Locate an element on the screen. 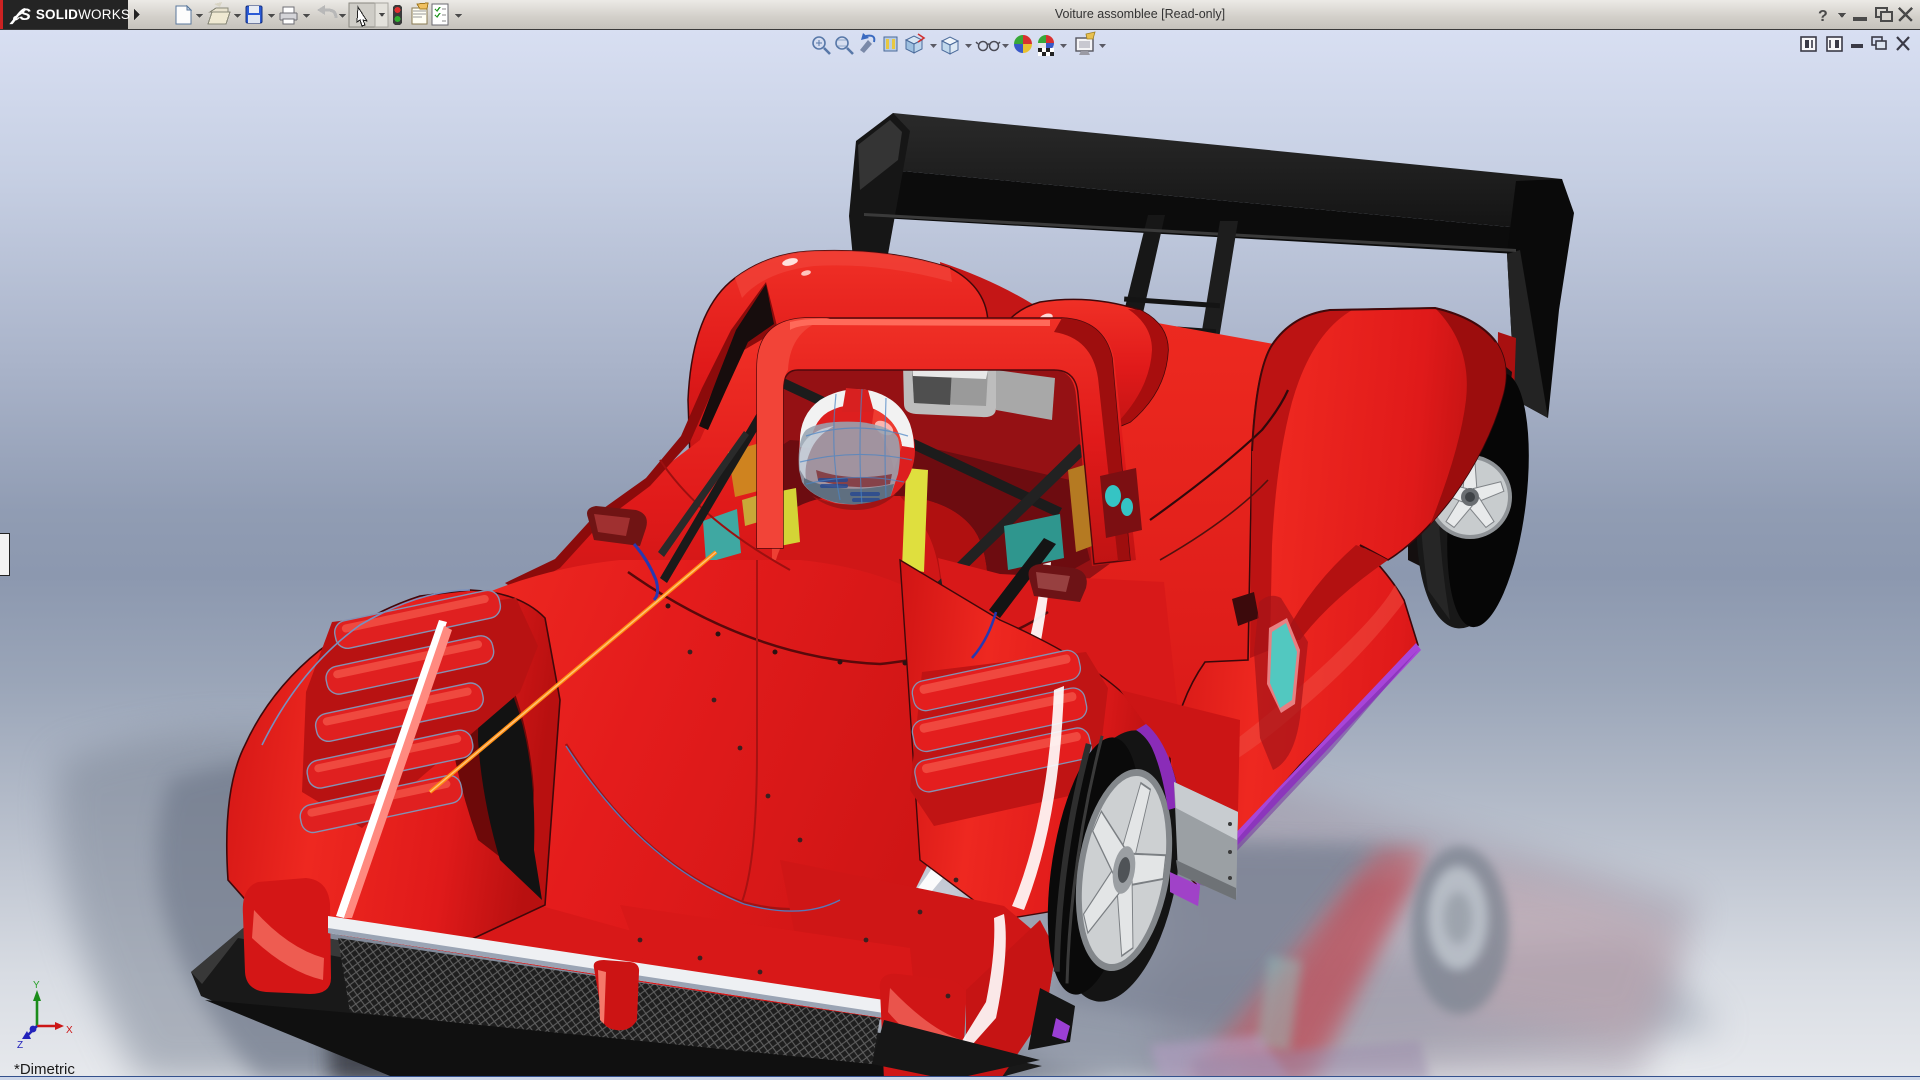  svg-text: X is located at coordinates (69, 1030).